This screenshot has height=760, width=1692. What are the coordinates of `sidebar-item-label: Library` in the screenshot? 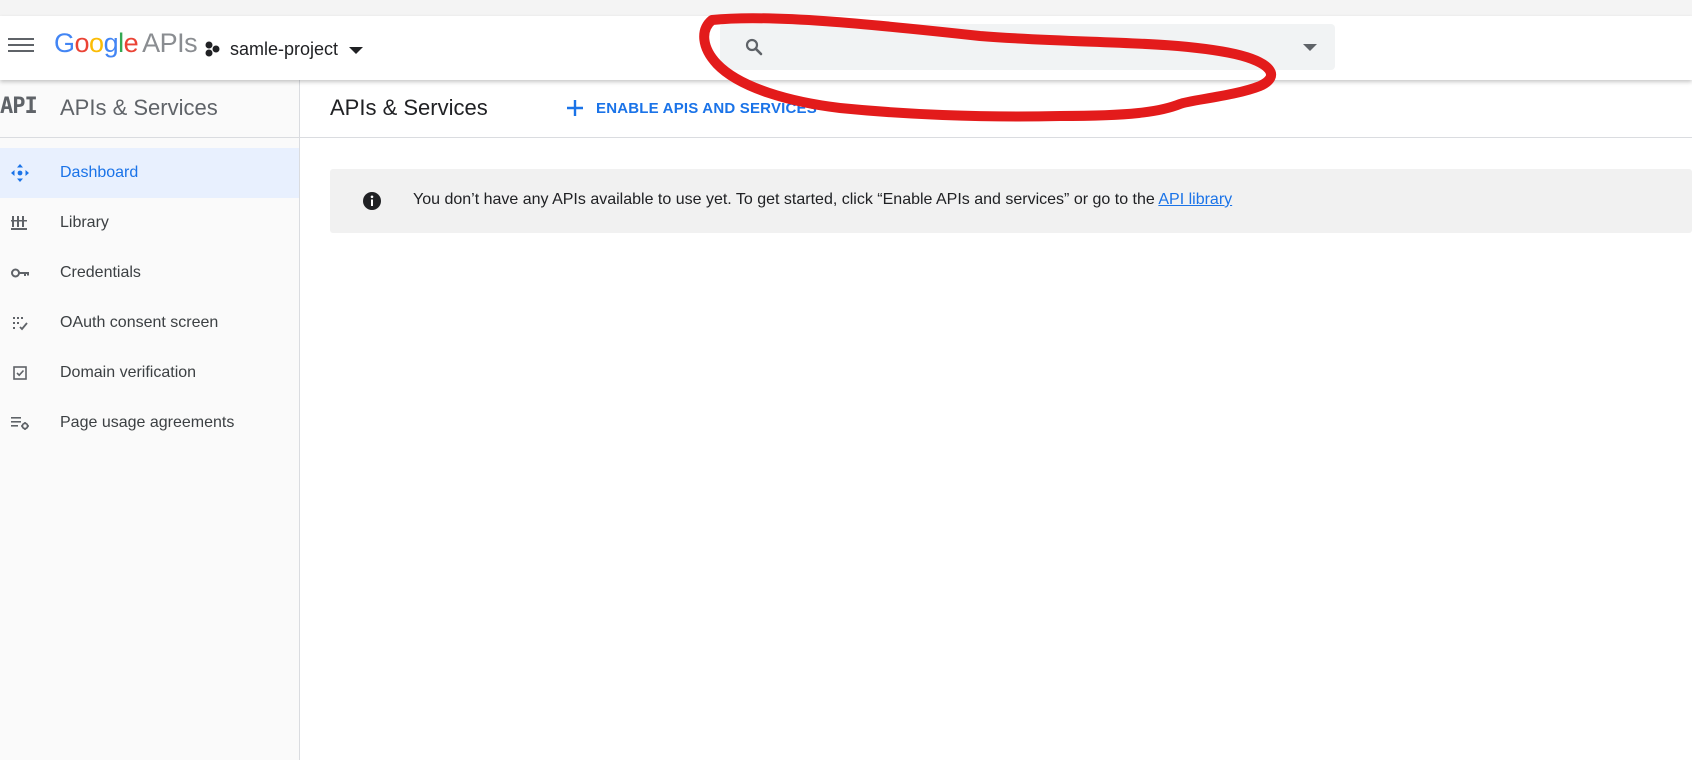 It's located at (84, 222).